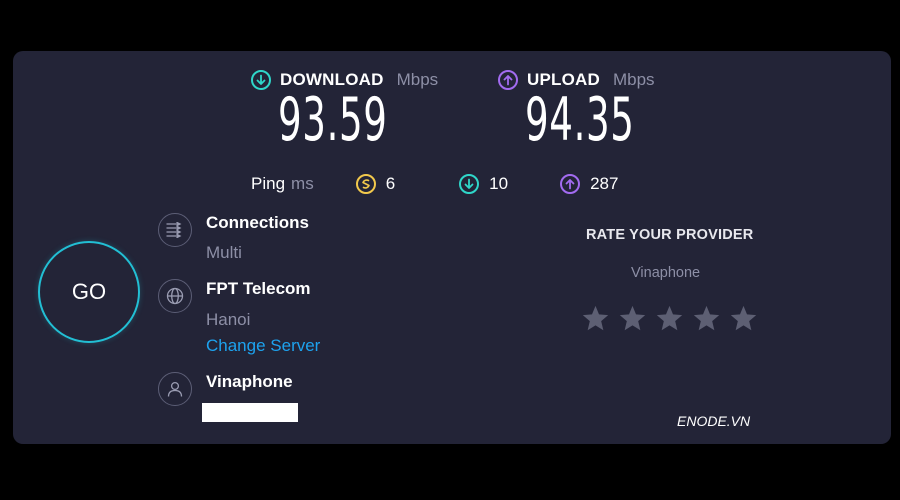 This screenshot has height=500, width=900. I want to click on connections-value: Multi, so click(224, 252).